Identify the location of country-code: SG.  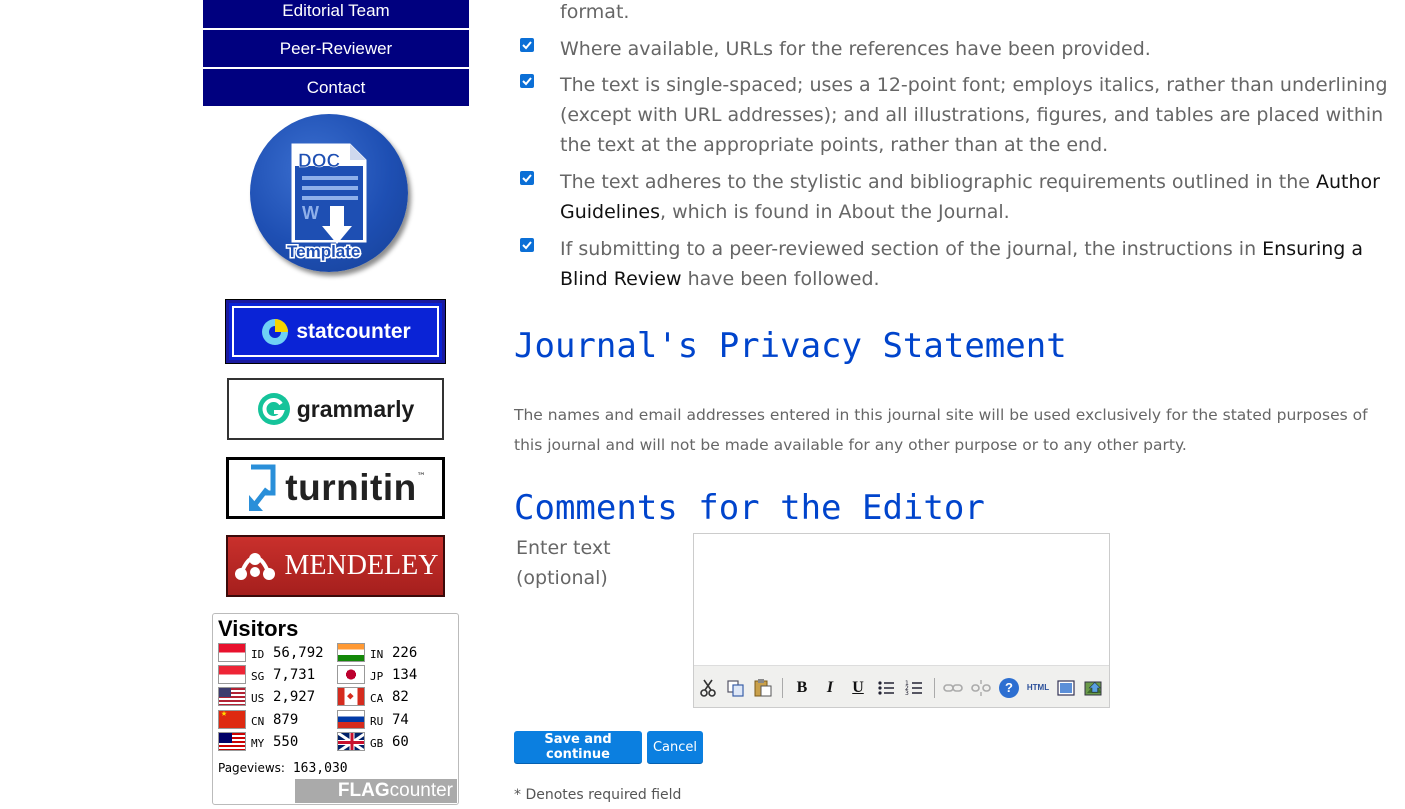
(258, 676).